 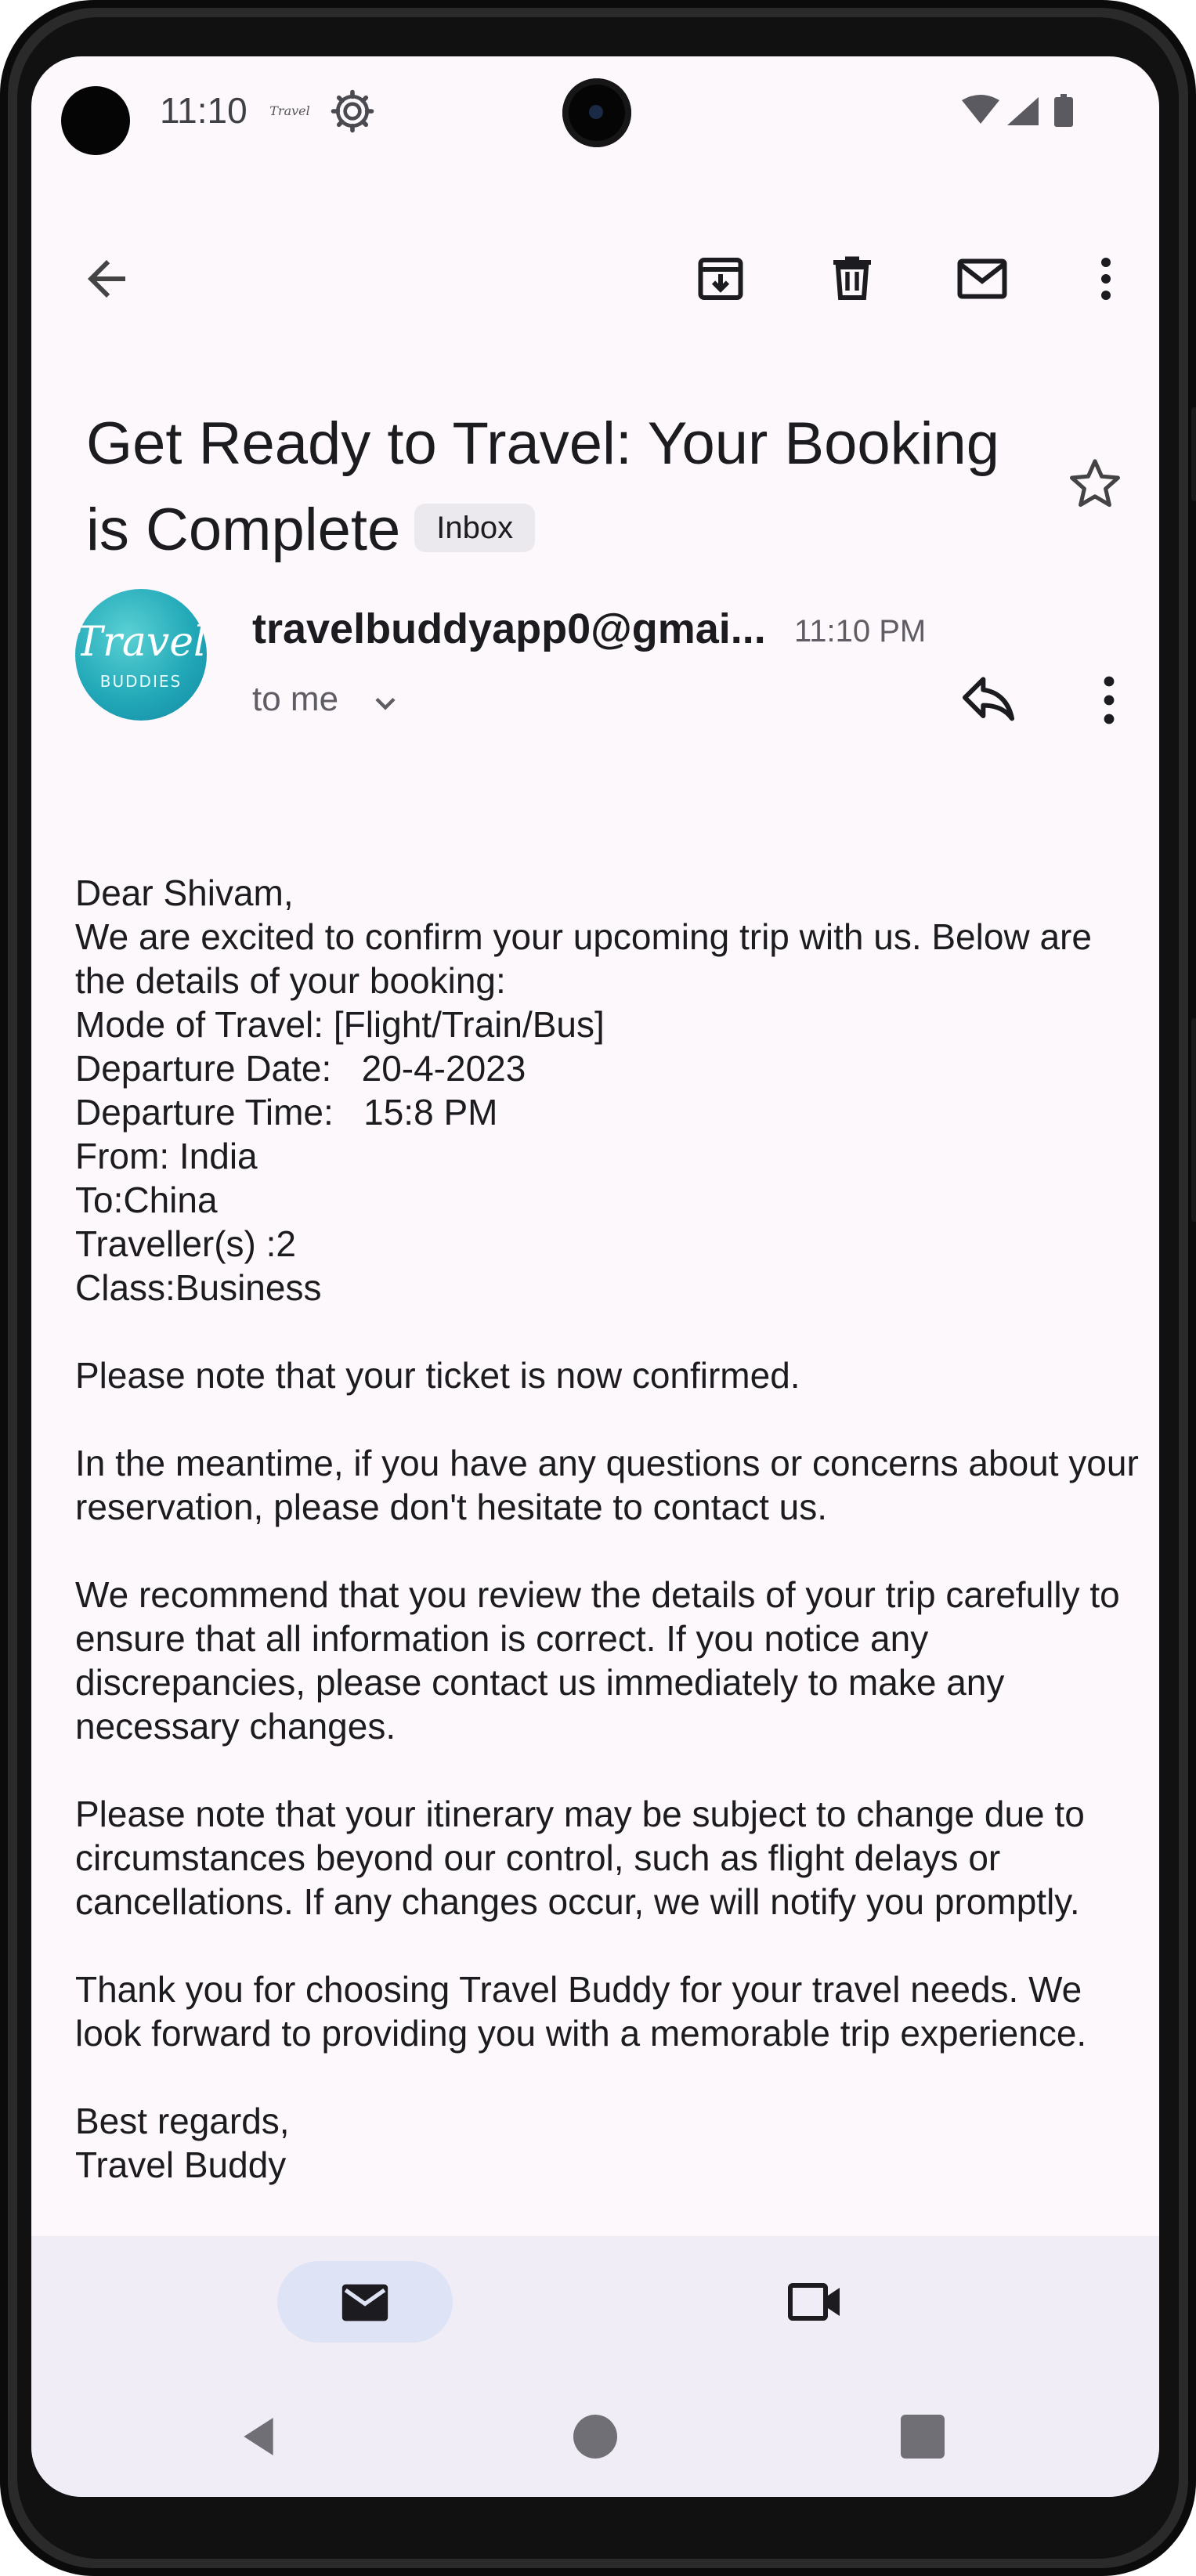 I want to click on star-icon, so click(x=1095, y=484).